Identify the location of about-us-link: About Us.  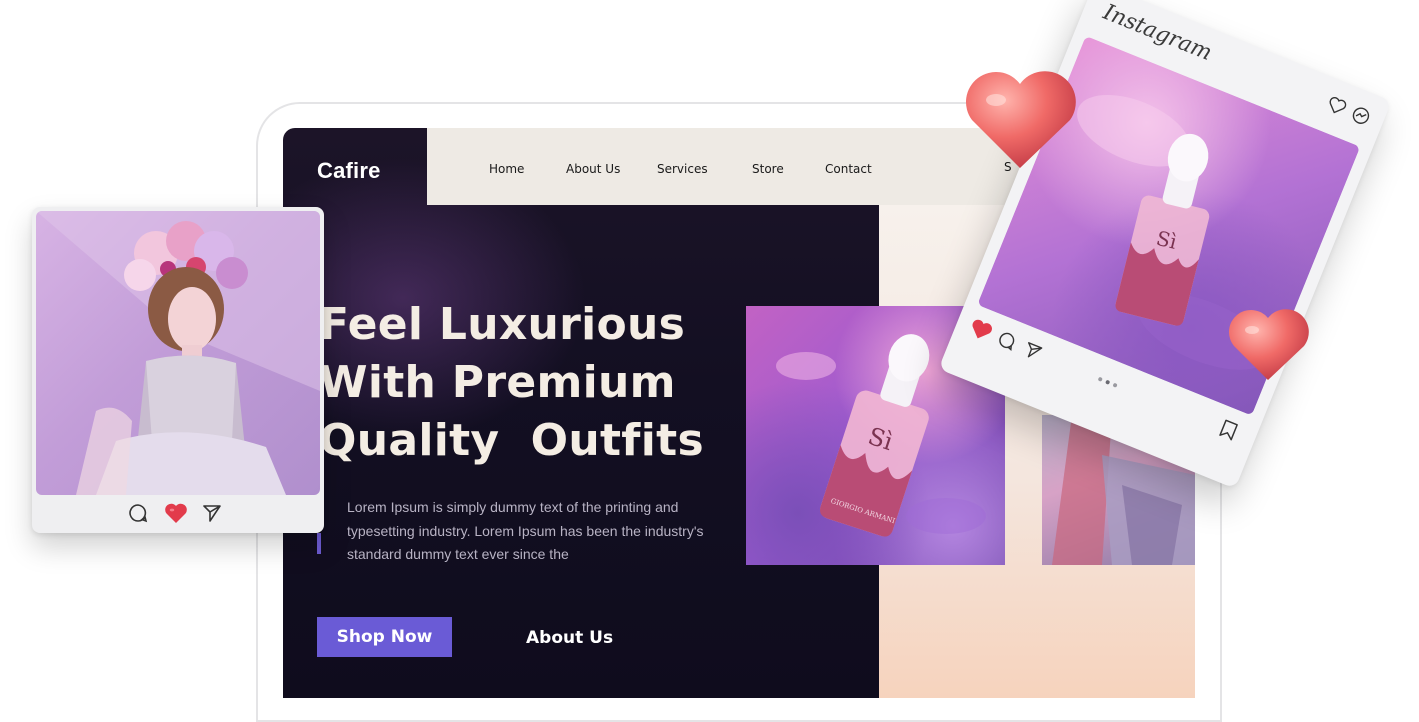
(569, 638).